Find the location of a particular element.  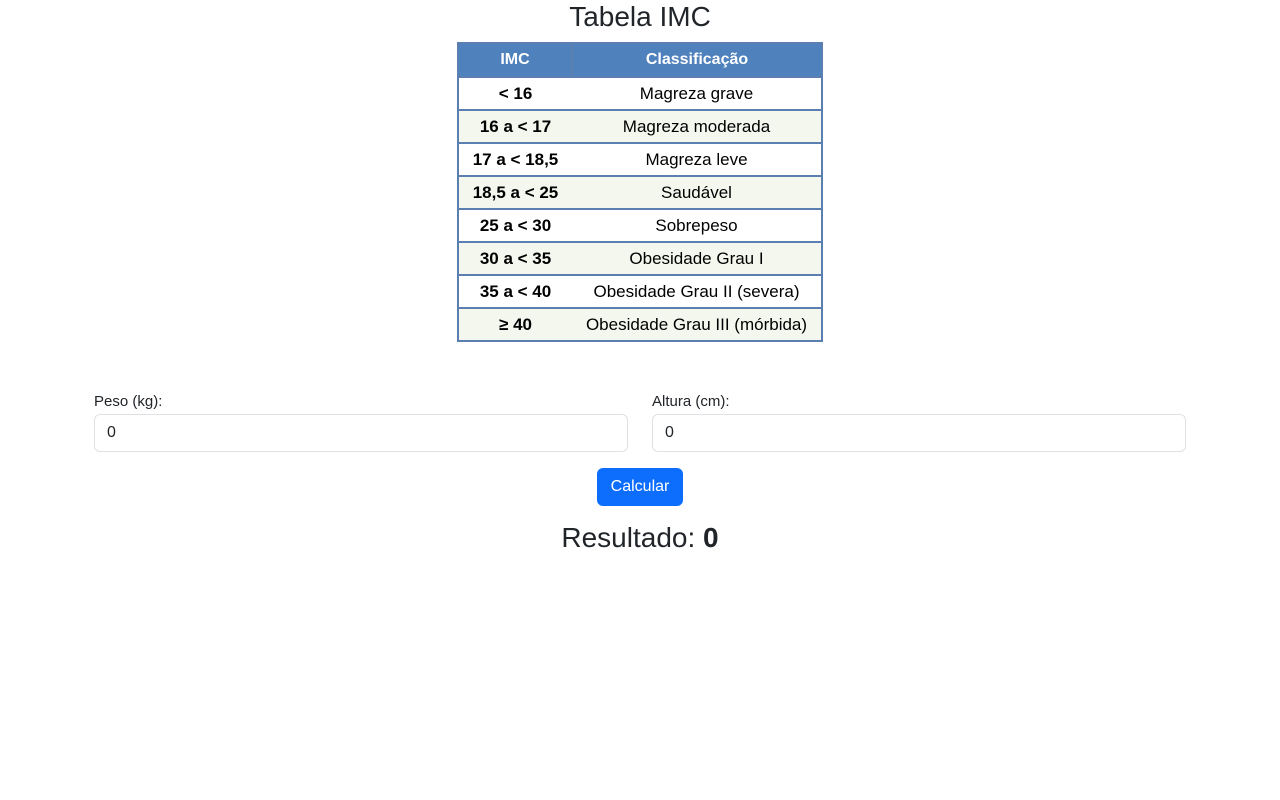

altura-field-group: Altura (cm): is located at coordinates (919, 422).